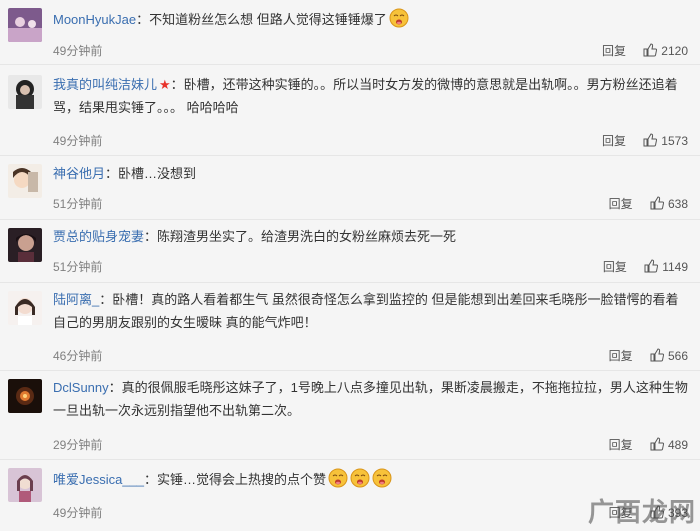 The image size is (700, 531). I want to click on comment-item: 神谷他月：卧槽…没想到 51分钟前 回复 638, so click(350, 188).